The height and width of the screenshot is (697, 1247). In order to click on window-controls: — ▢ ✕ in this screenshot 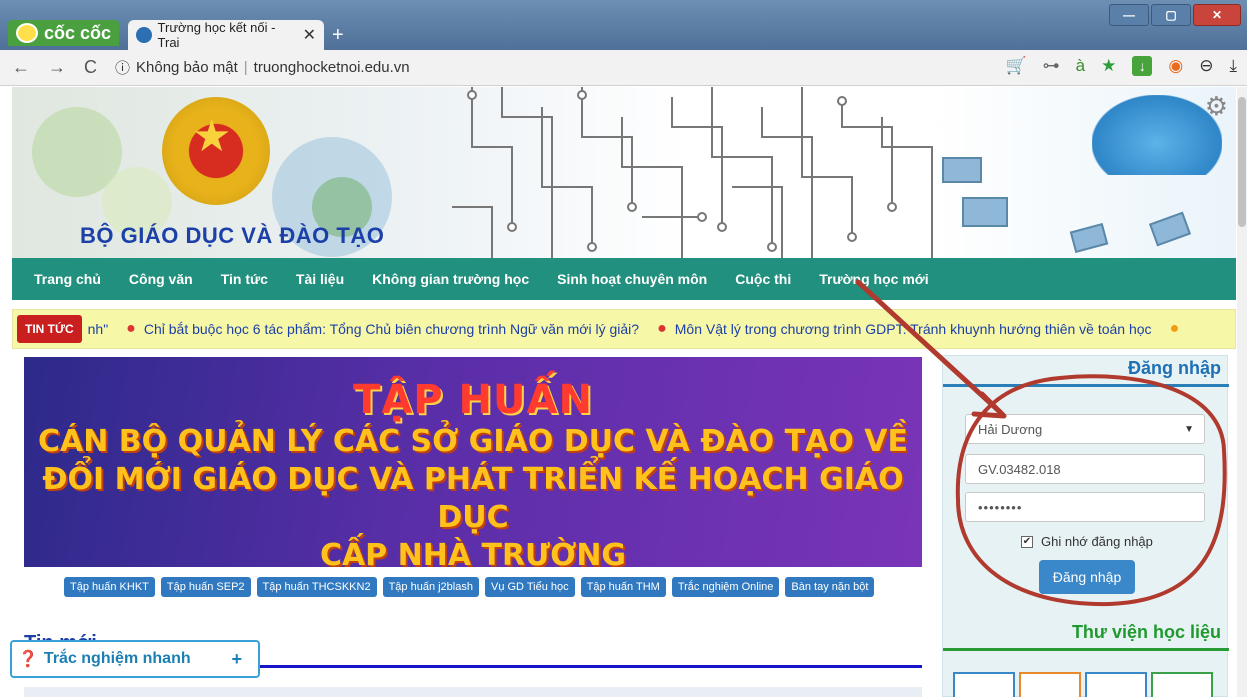, I will do `click(1175, 15)`.